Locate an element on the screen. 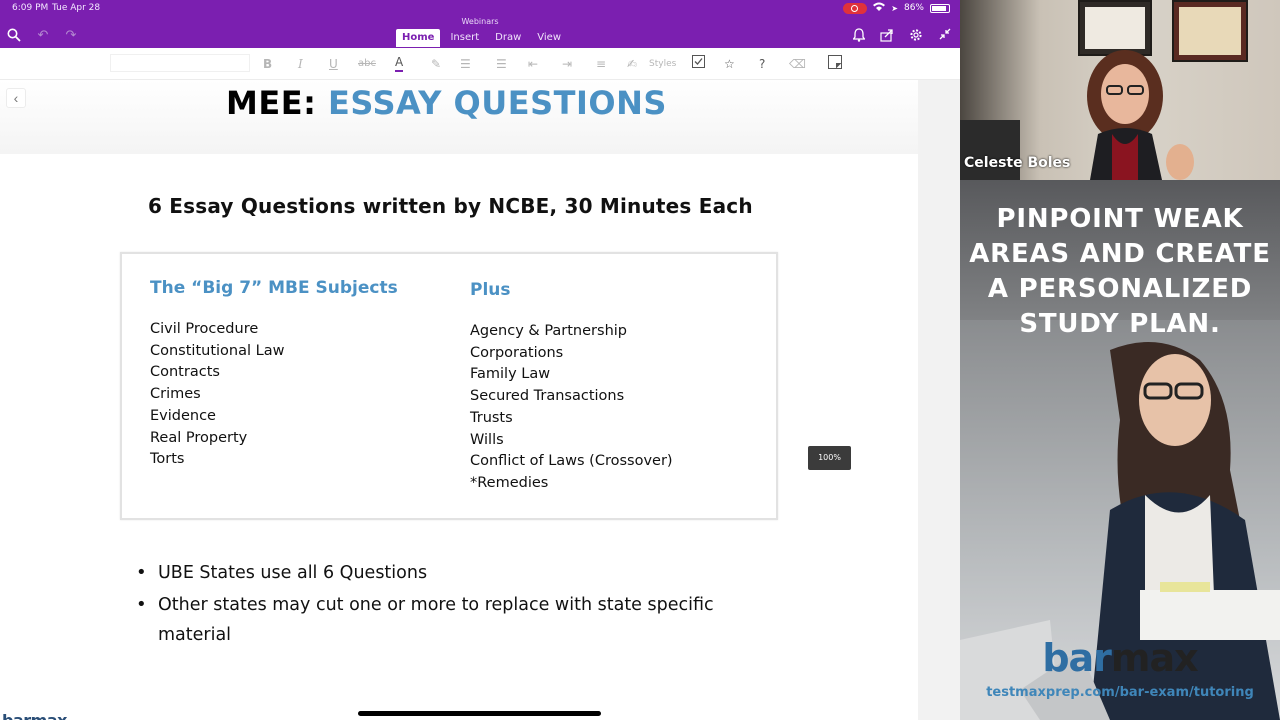 The image size is (1280, 720). status-date: Tue Apr 28 is located at coordinates (76, 8).